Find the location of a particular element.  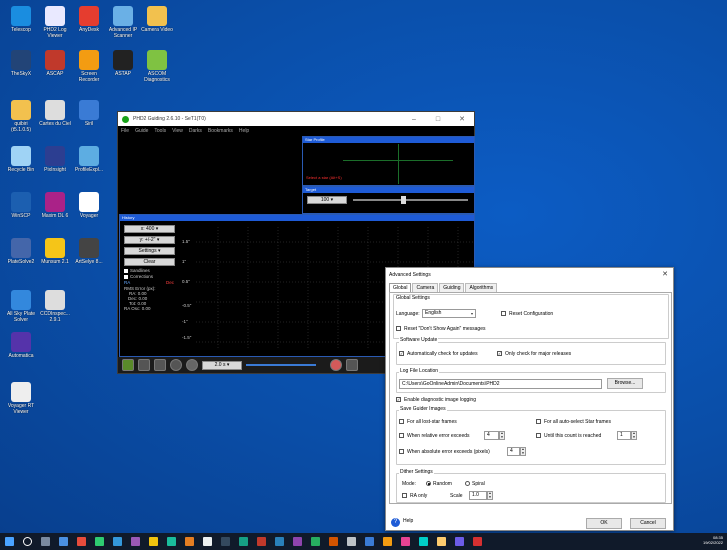

dither-random-radio is located at coordinates (428, 483).